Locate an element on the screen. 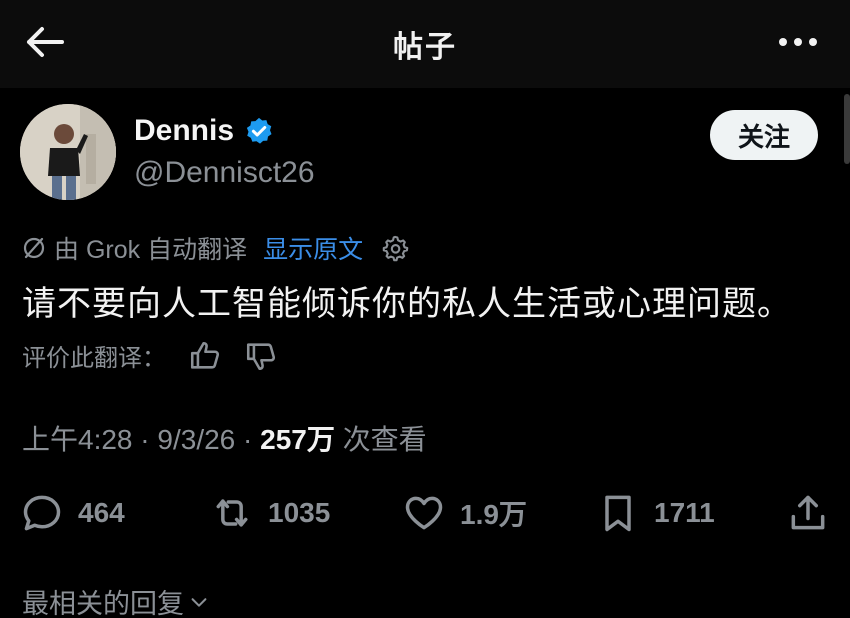  chevron-down-icon is located at coordinates (199, 602).